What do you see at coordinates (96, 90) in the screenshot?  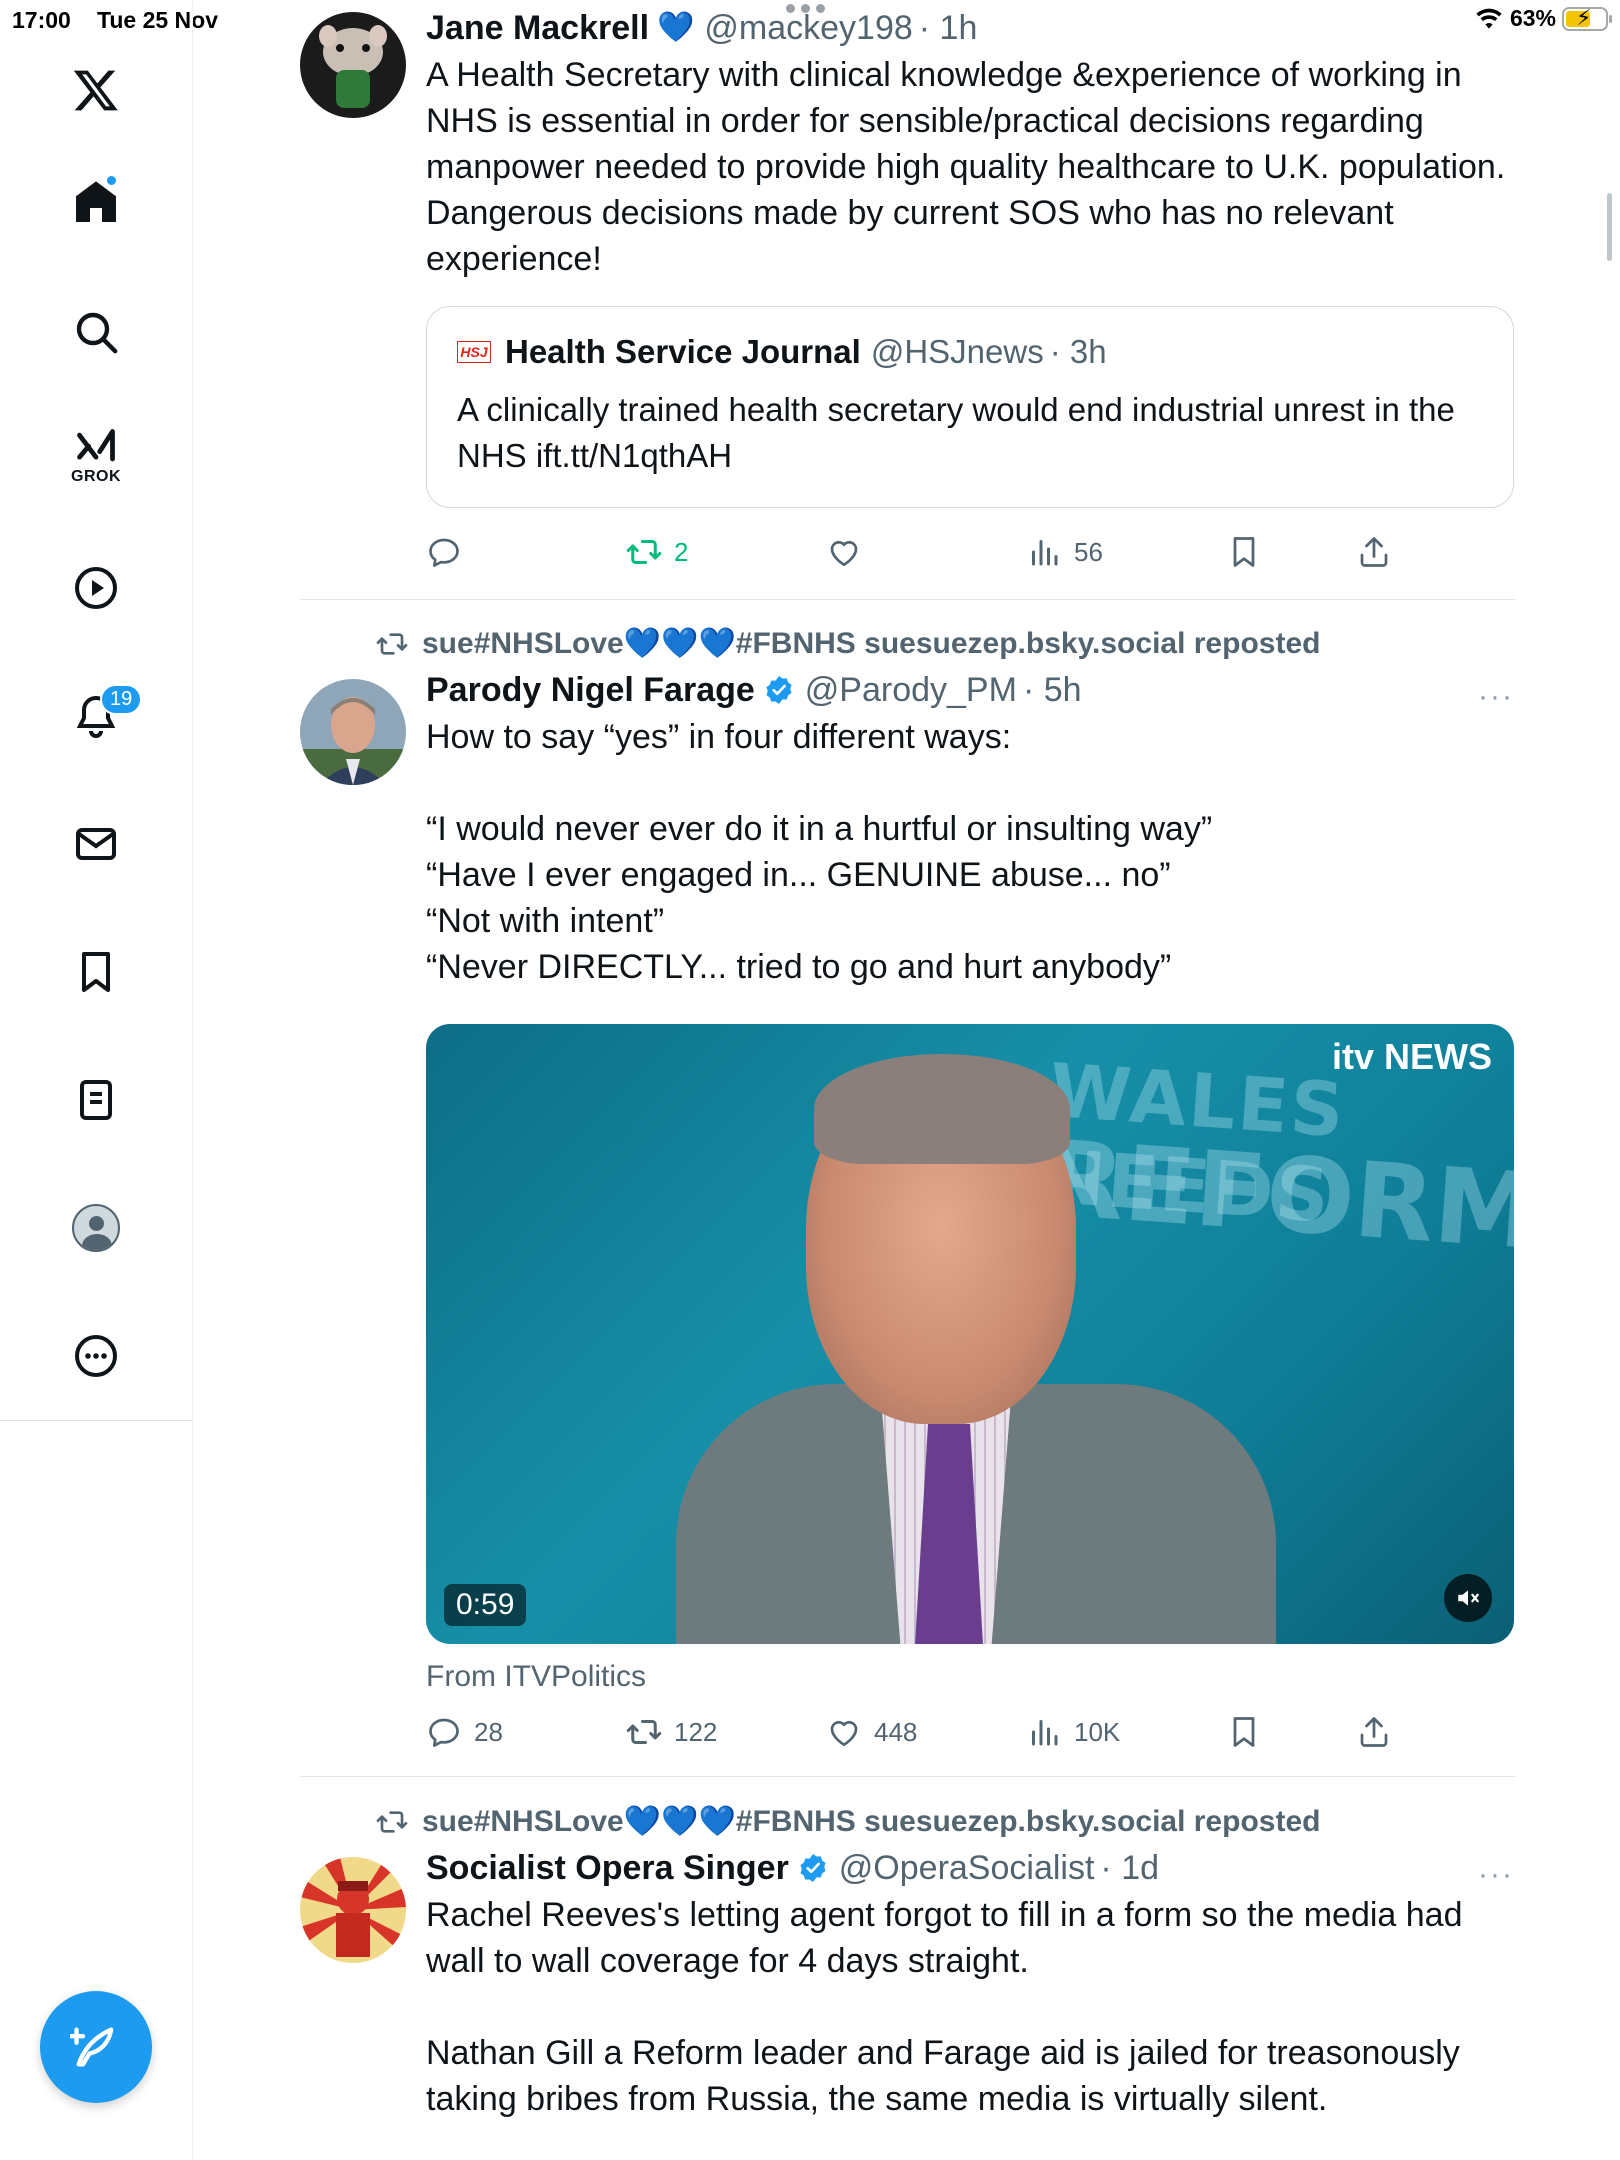 I see `x-logo-icon` at bounding box center [96, 90].